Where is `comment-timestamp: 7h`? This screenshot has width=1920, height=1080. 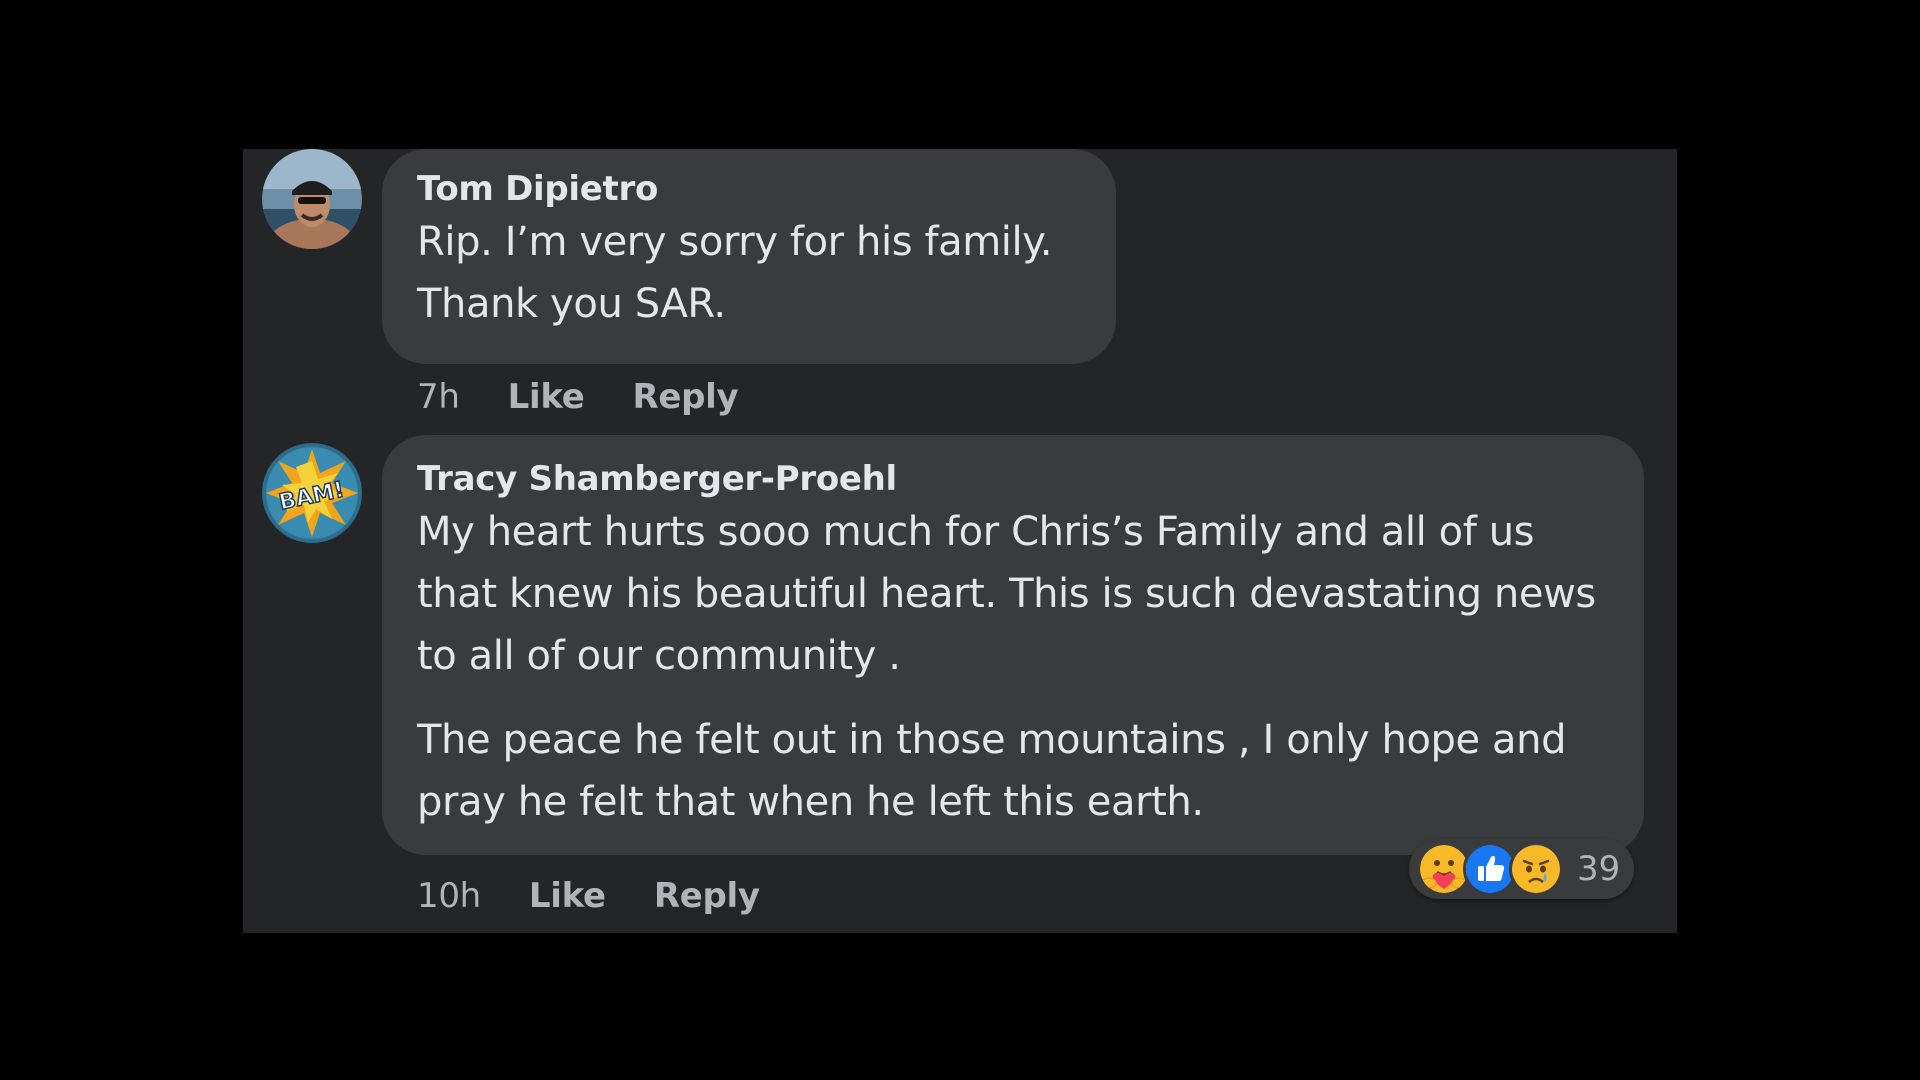 comment-timestamp: 7h is located at coordinates (438, 397).